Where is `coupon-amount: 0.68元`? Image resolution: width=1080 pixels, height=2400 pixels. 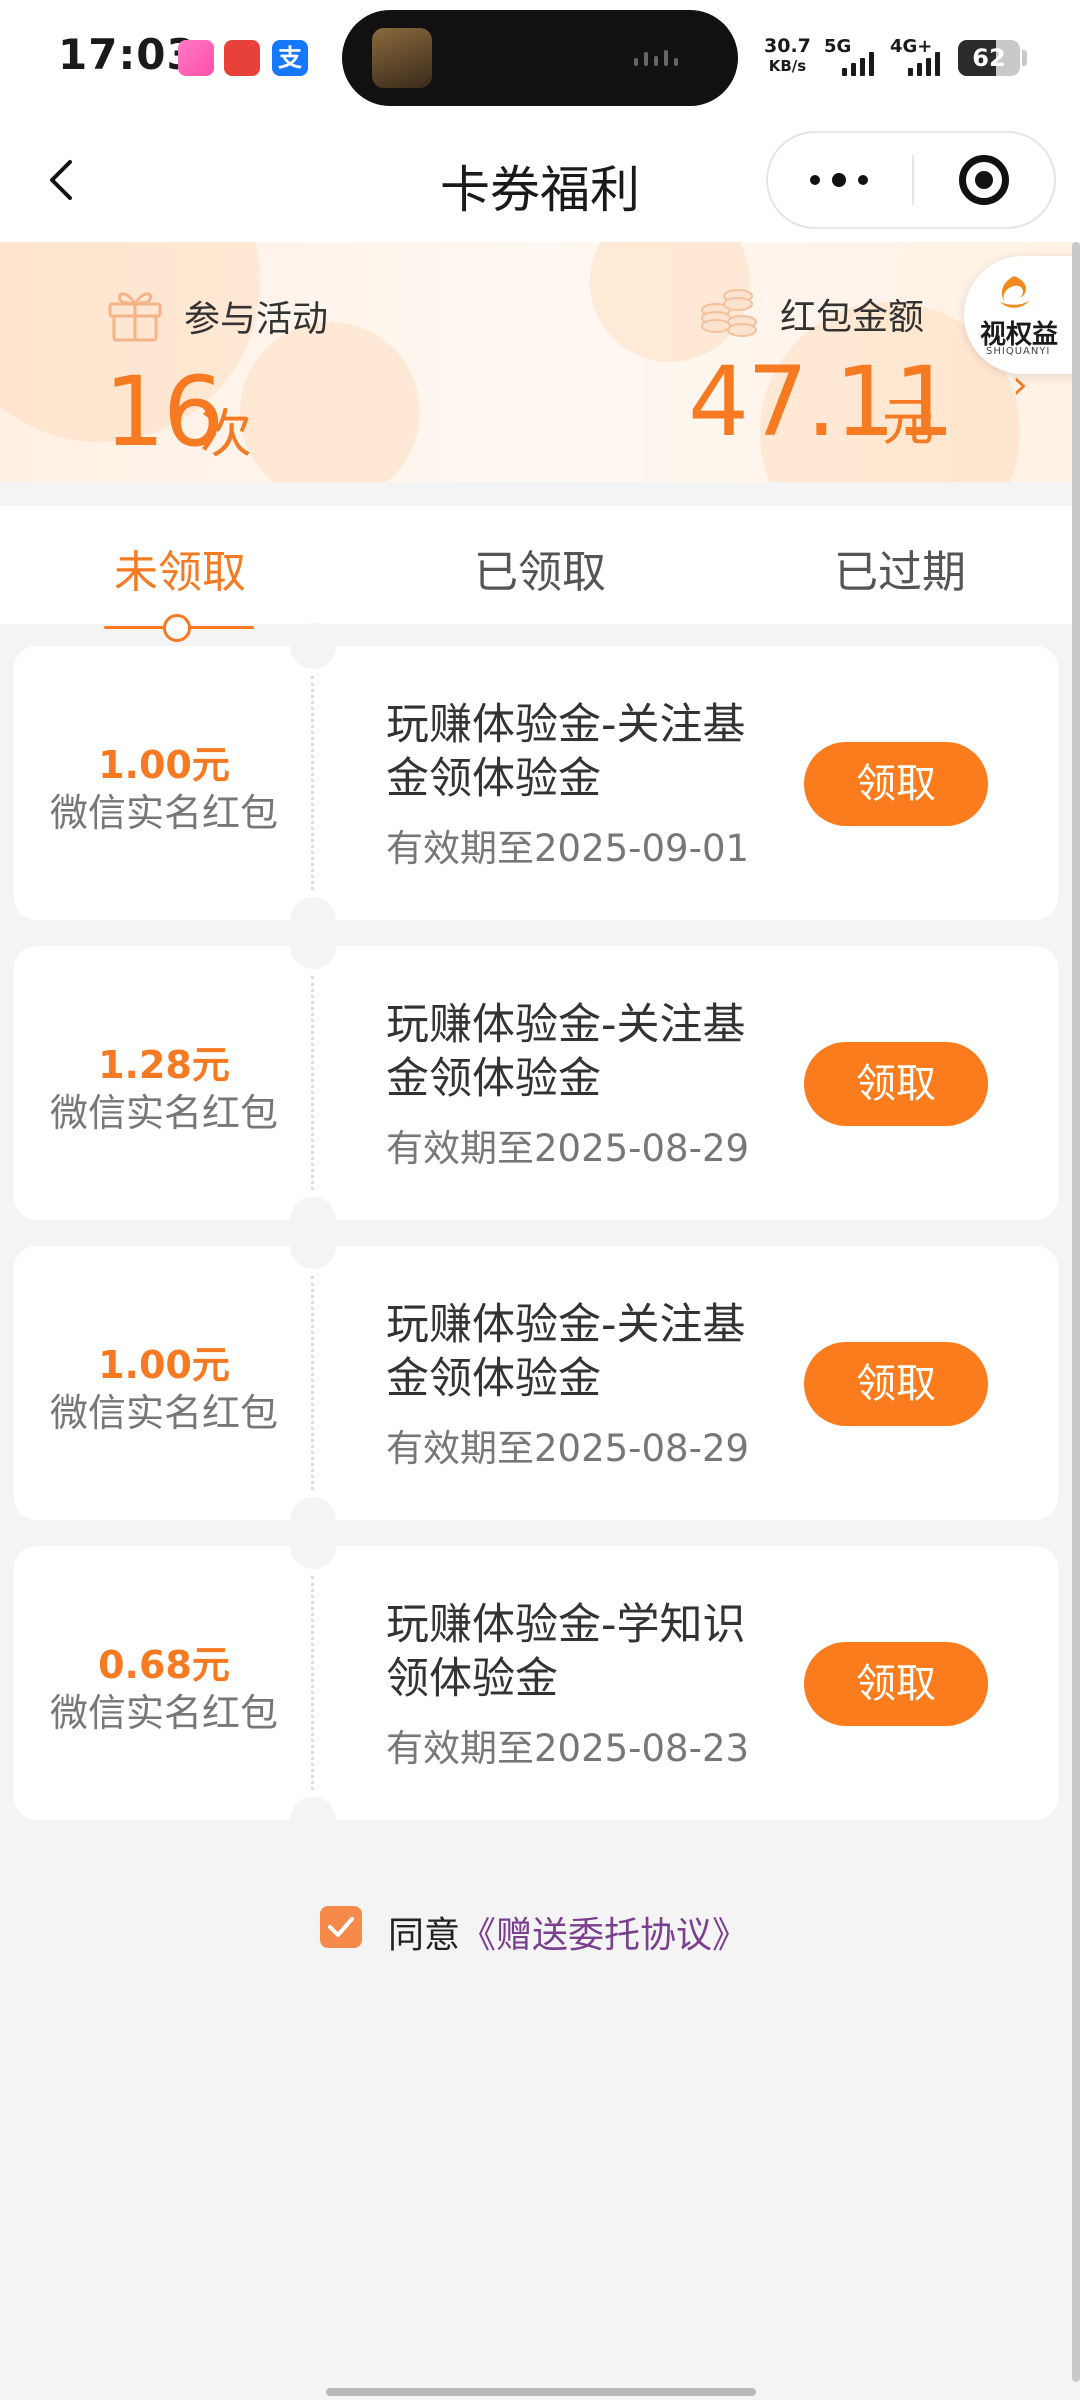
coupon-amount: 0.68元 is located at coordinates (164, 1665).